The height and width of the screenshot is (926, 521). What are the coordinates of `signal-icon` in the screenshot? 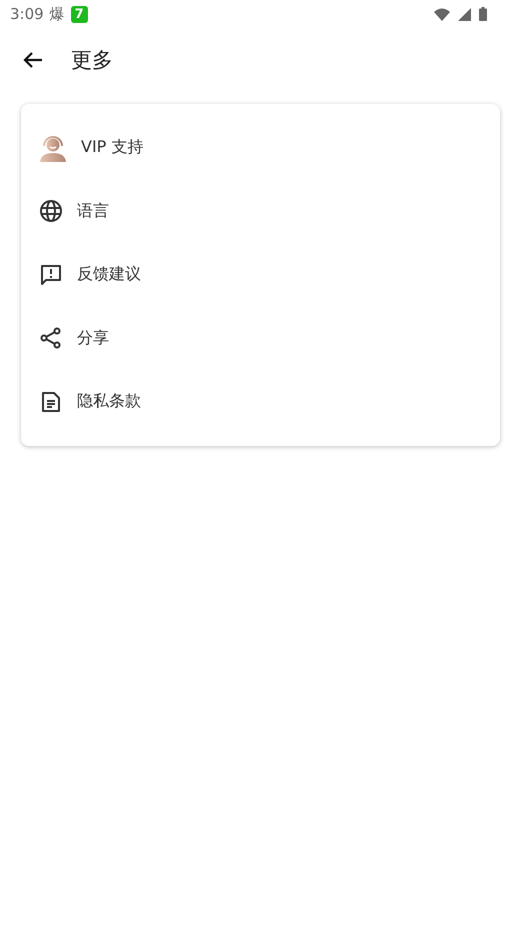 It's located at (464, 14).